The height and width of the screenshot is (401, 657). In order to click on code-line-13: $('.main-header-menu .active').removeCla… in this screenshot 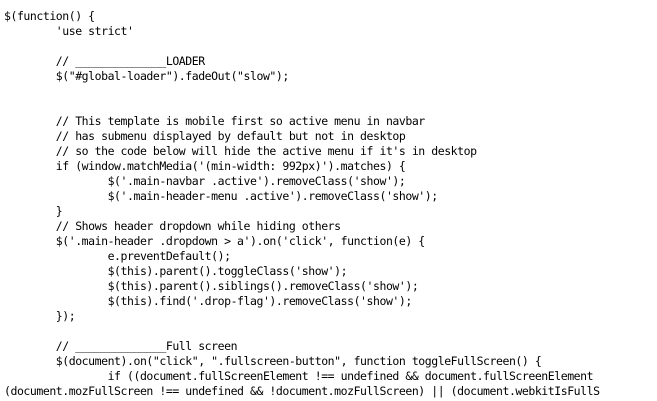, I will do `click(221, 196)`.